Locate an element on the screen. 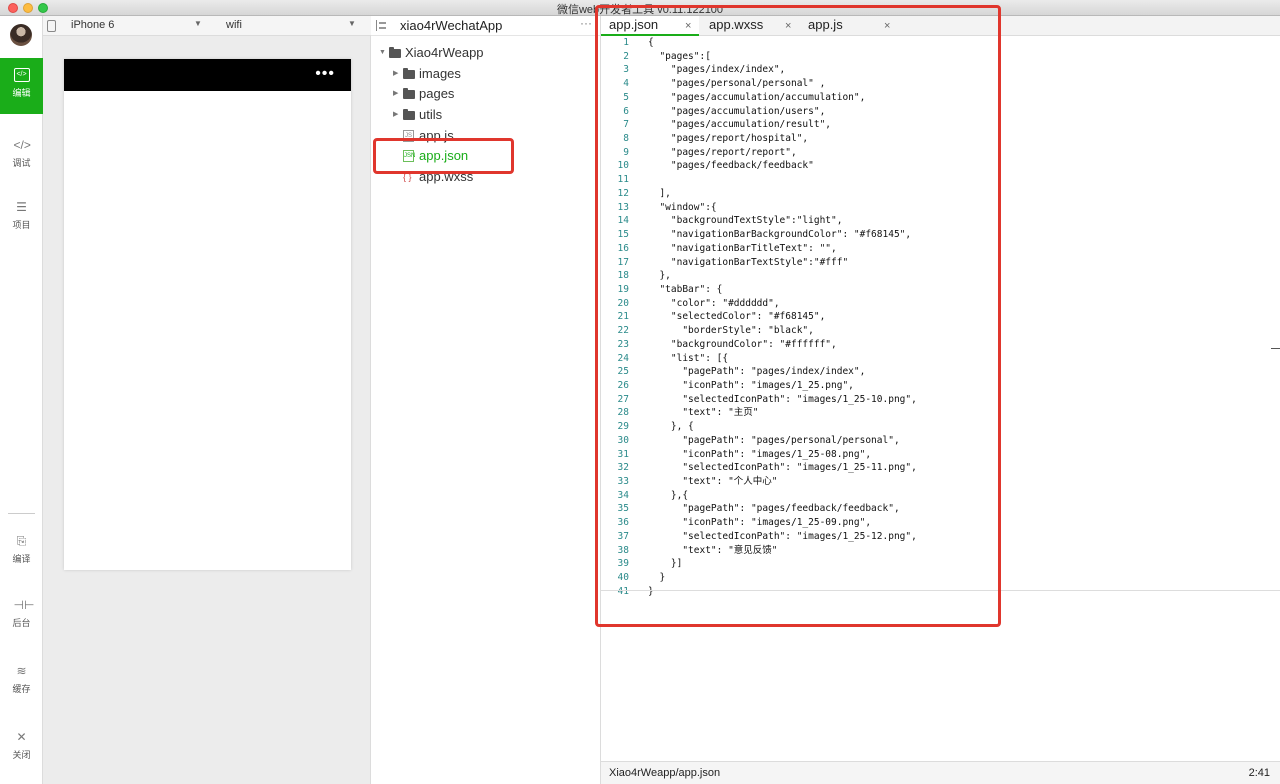  sidebar-item-label: 缓存 is located at coordinates (21, 689).